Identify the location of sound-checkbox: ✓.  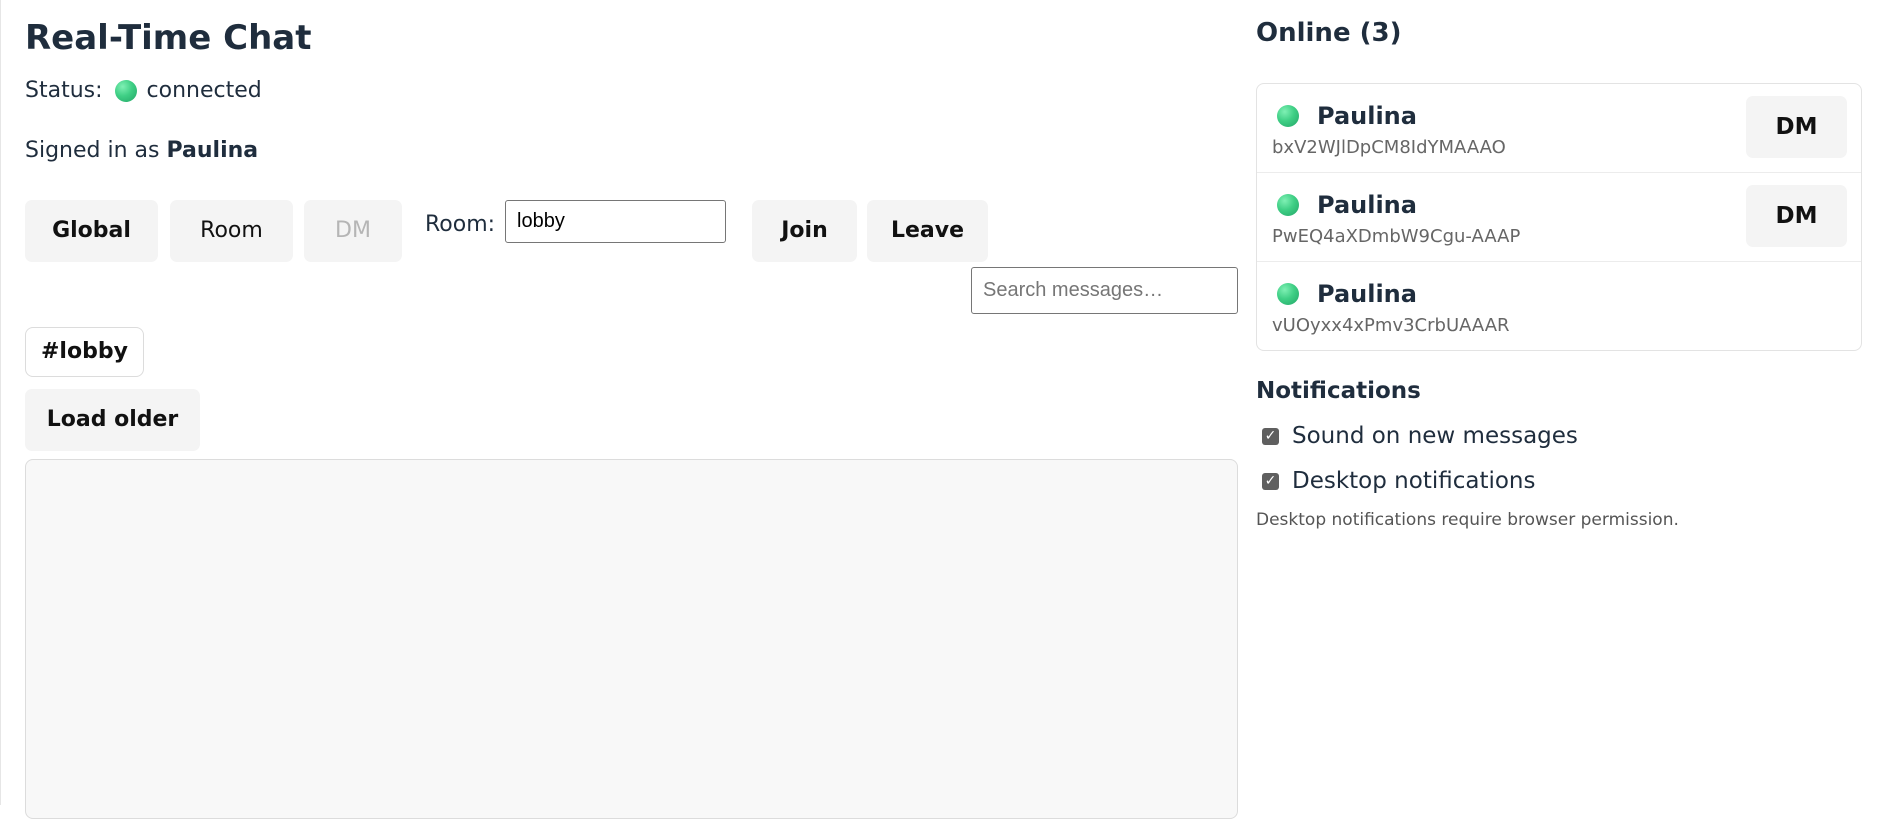
(1270, 436).